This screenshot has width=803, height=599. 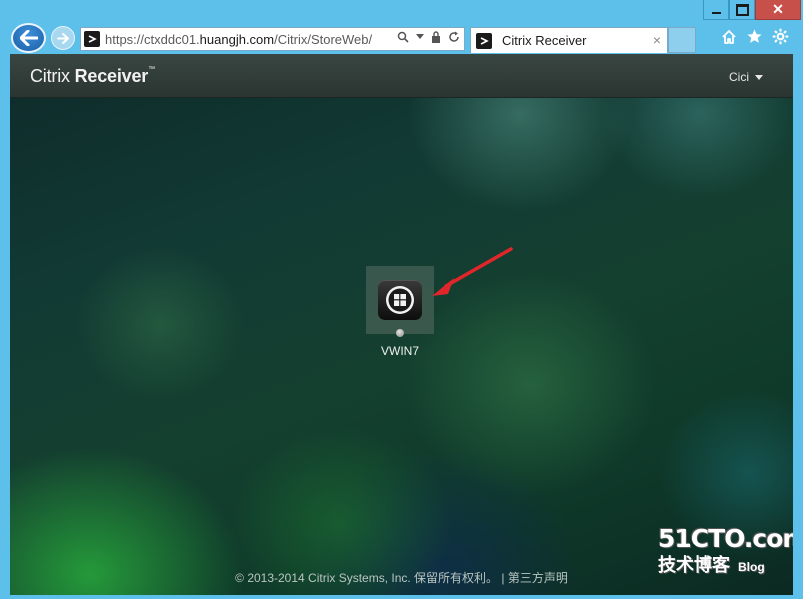 I want to click on new-tab-button, so click(x=682, y=40).